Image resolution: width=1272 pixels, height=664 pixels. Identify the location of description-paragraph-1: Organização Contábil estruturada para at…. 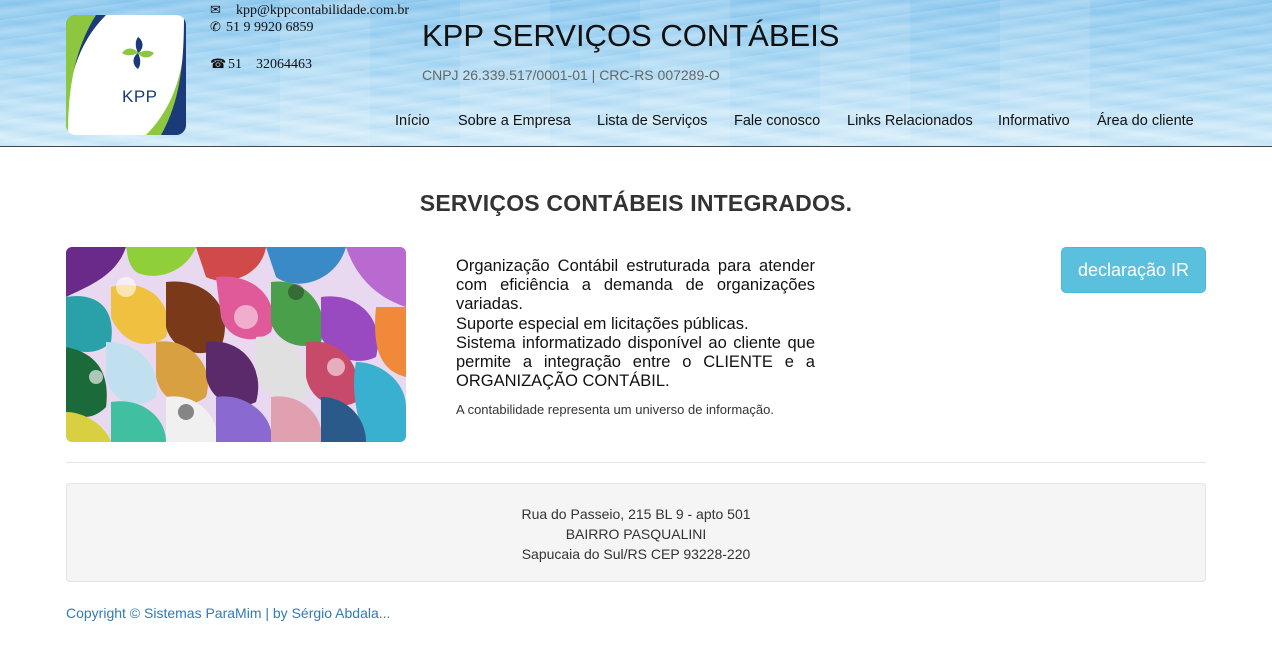
(635, 285).